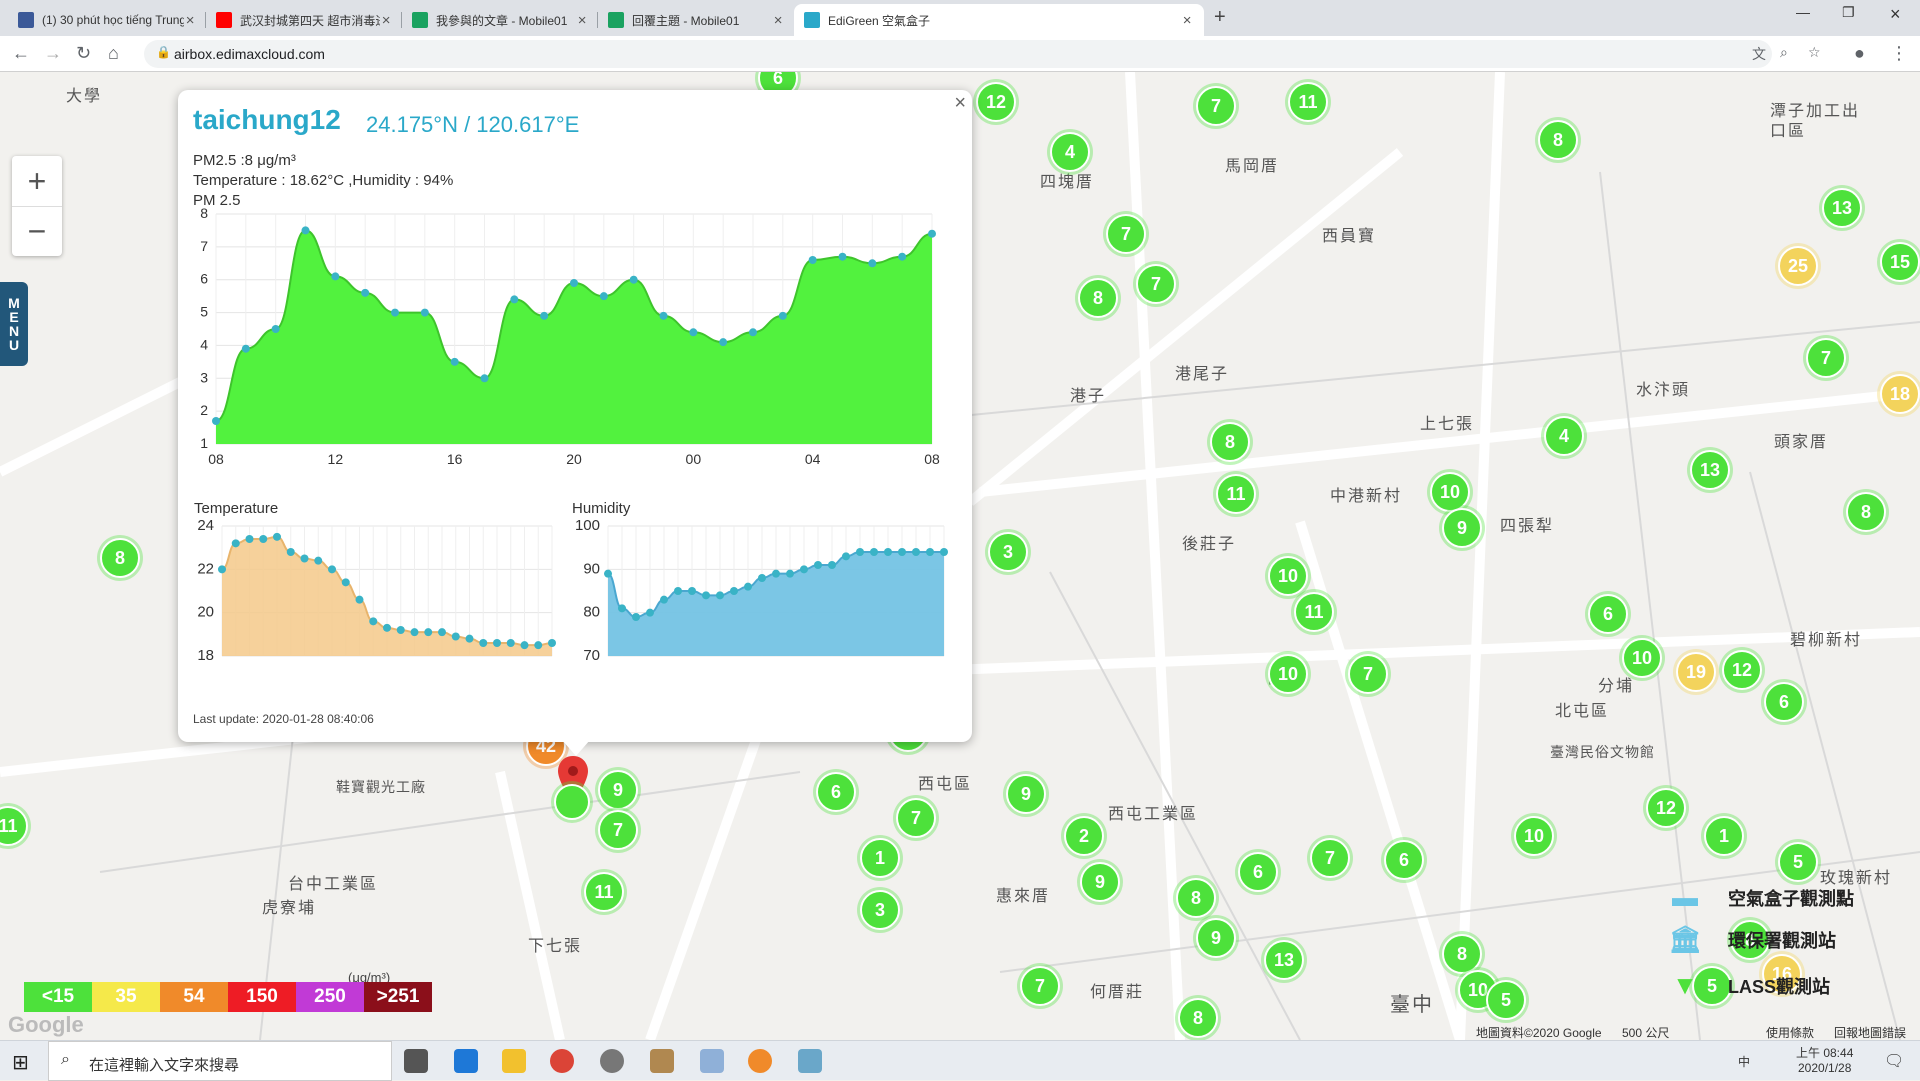 This screenshot has width=1920, height=1081. What do you see at coordinates (562, 1061) in the screenshot?
I see `chrome-icon` at bounding box center [562, 1061].